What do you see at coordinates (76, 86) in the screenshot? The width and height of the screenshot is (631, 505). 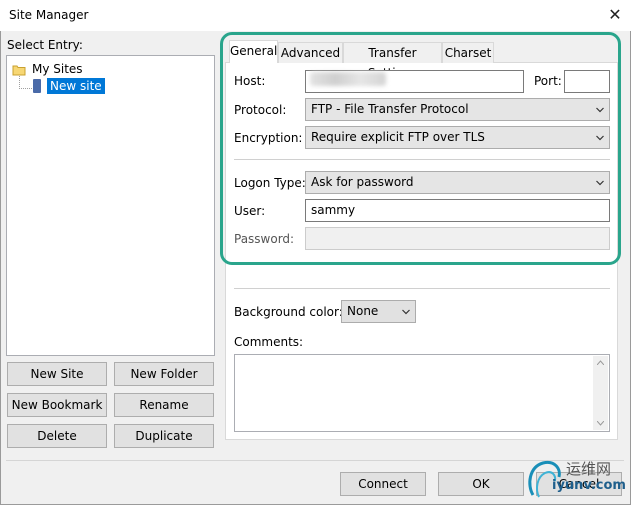 I see `tree-item-label: New site` at bounding box center [76, 86].